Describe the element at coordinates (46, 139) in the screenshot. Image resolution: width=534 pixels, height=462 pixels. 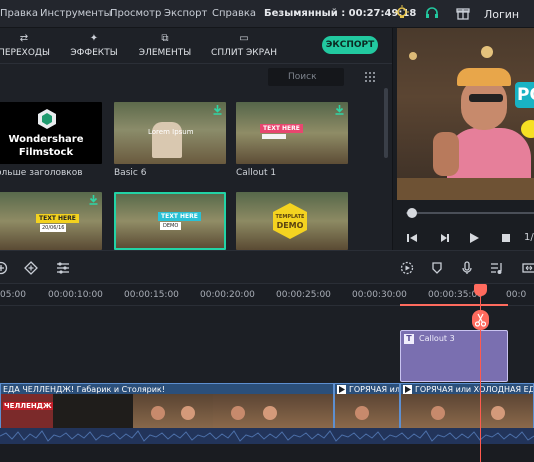
I see `filmstock-line1: Wondershare` at that location.